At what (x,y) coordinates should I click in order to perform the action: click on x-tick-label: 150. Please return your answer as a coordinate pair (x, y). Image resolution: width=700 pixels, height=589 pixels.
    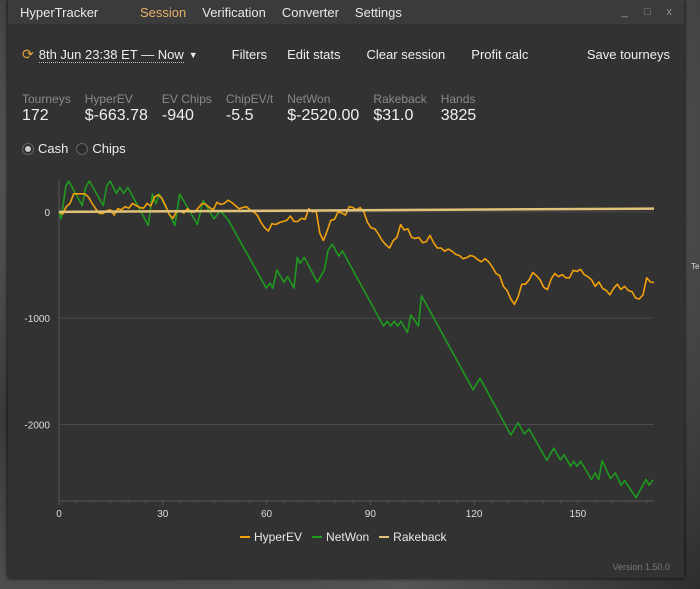
    Looking at the image, I should click on (578, 514).